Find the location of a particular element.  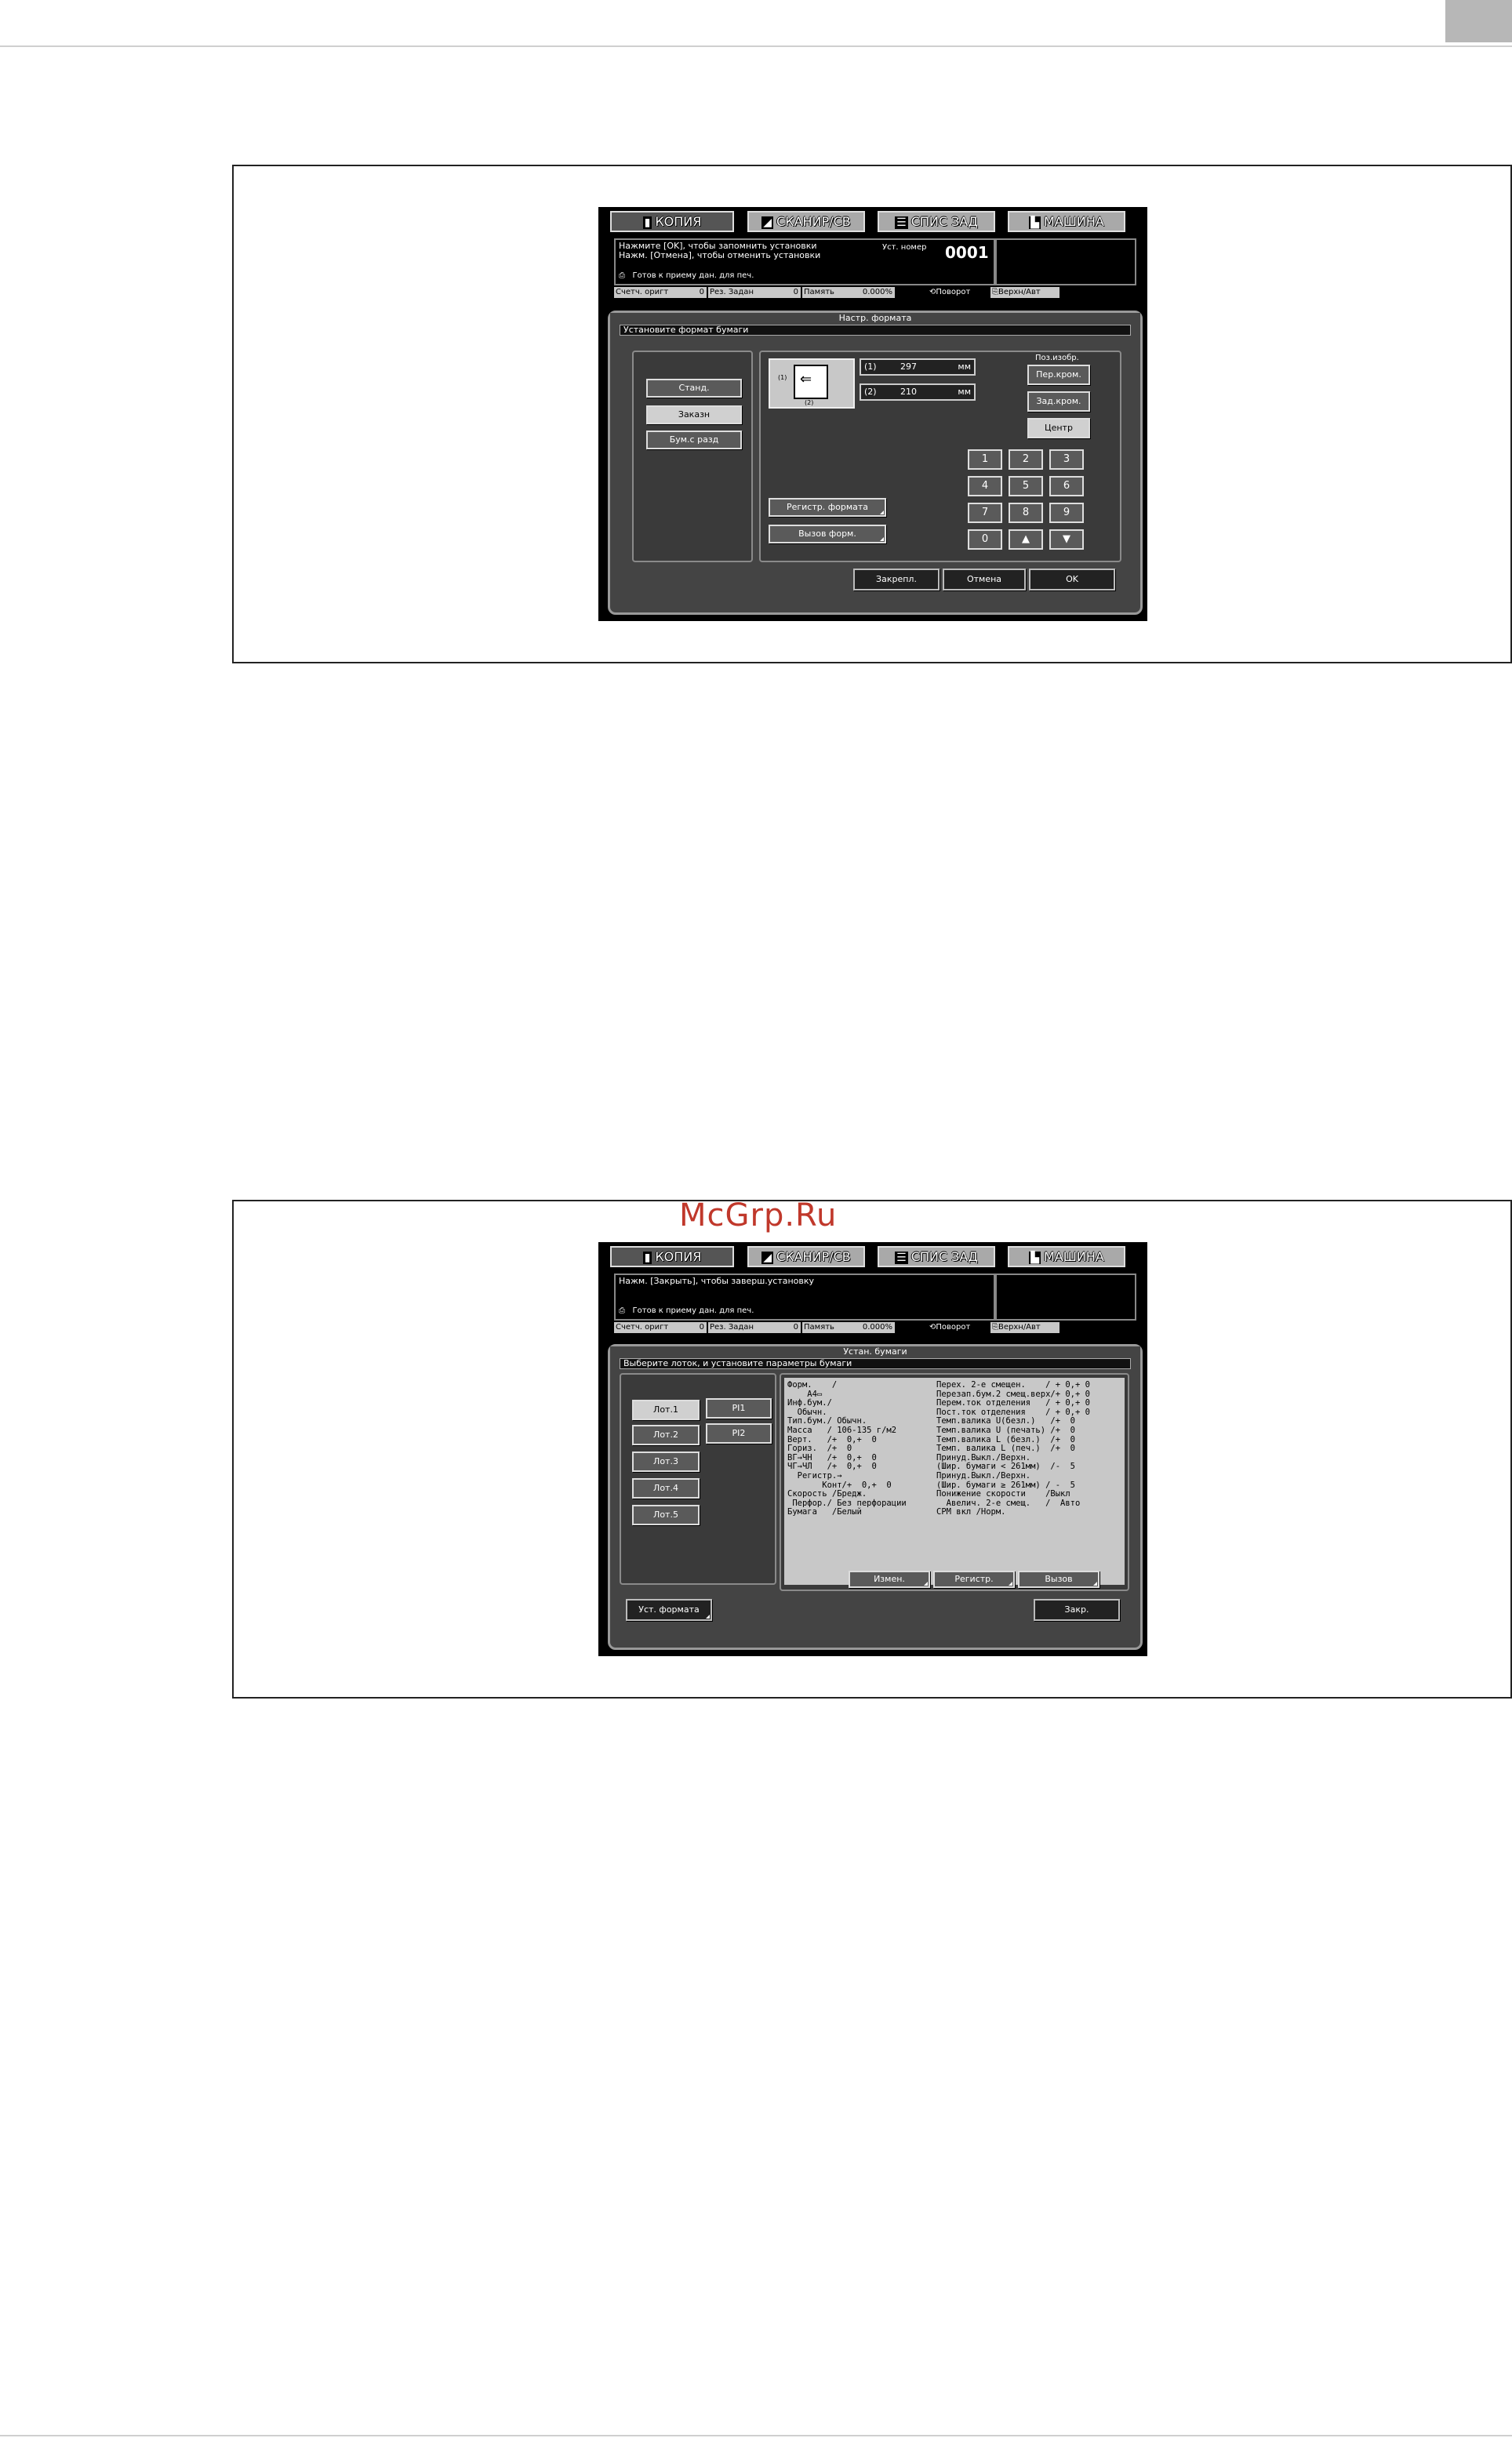

key-8: 8 is located at coordinates (1026, 513).